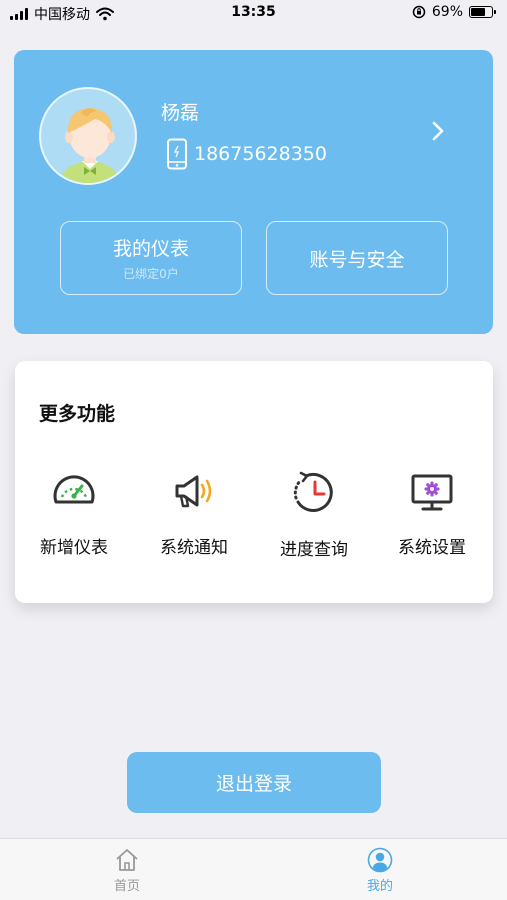 This screenshot has height=900, width=507. What do you see at coordinates (194, 513) in the screenshot?
I see `feature-notifications: 系统通知` at bounding box center [194, 513].